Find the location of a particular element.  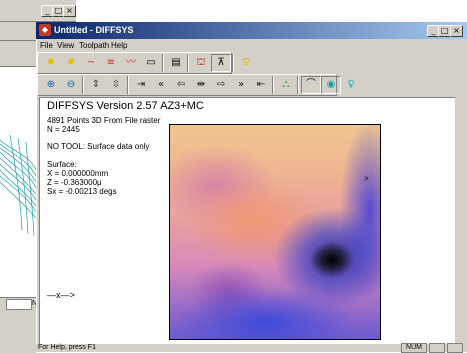

toolbar-view-button-12: ⌒ is located at coordinates (311, 85).